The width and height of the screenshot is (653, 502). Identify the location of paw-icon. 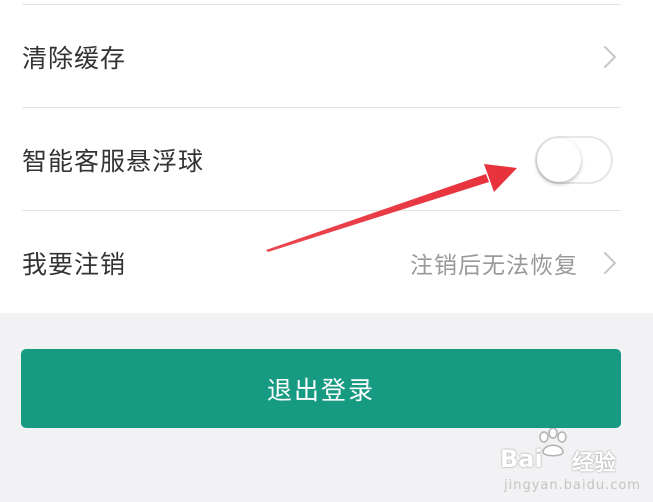
(553, 442).